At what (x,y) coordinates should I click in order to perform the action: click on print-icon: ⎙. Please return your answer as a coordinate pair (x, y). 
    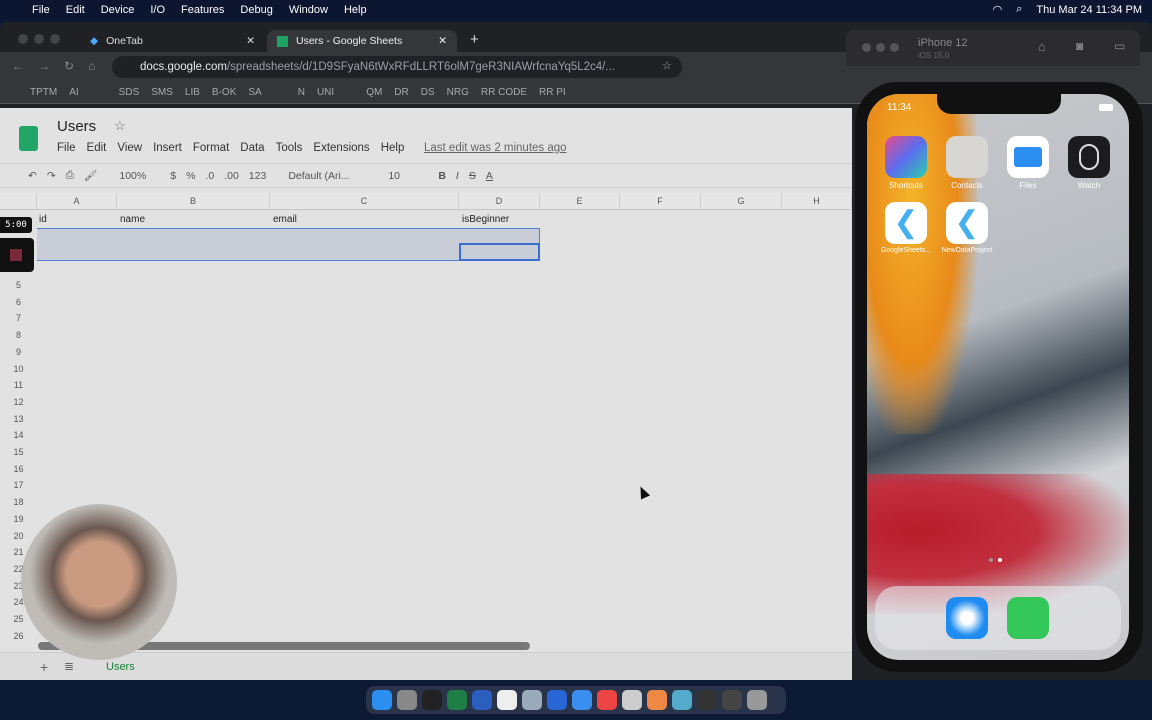
    Looking at the image, I should click on (70, 175).